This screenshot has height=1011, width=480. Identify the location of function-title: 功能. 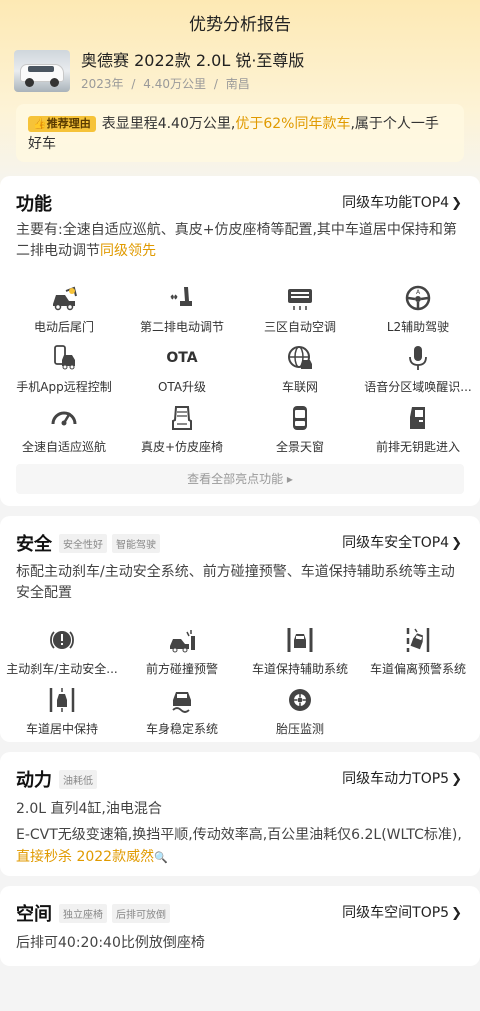
(34, 204).